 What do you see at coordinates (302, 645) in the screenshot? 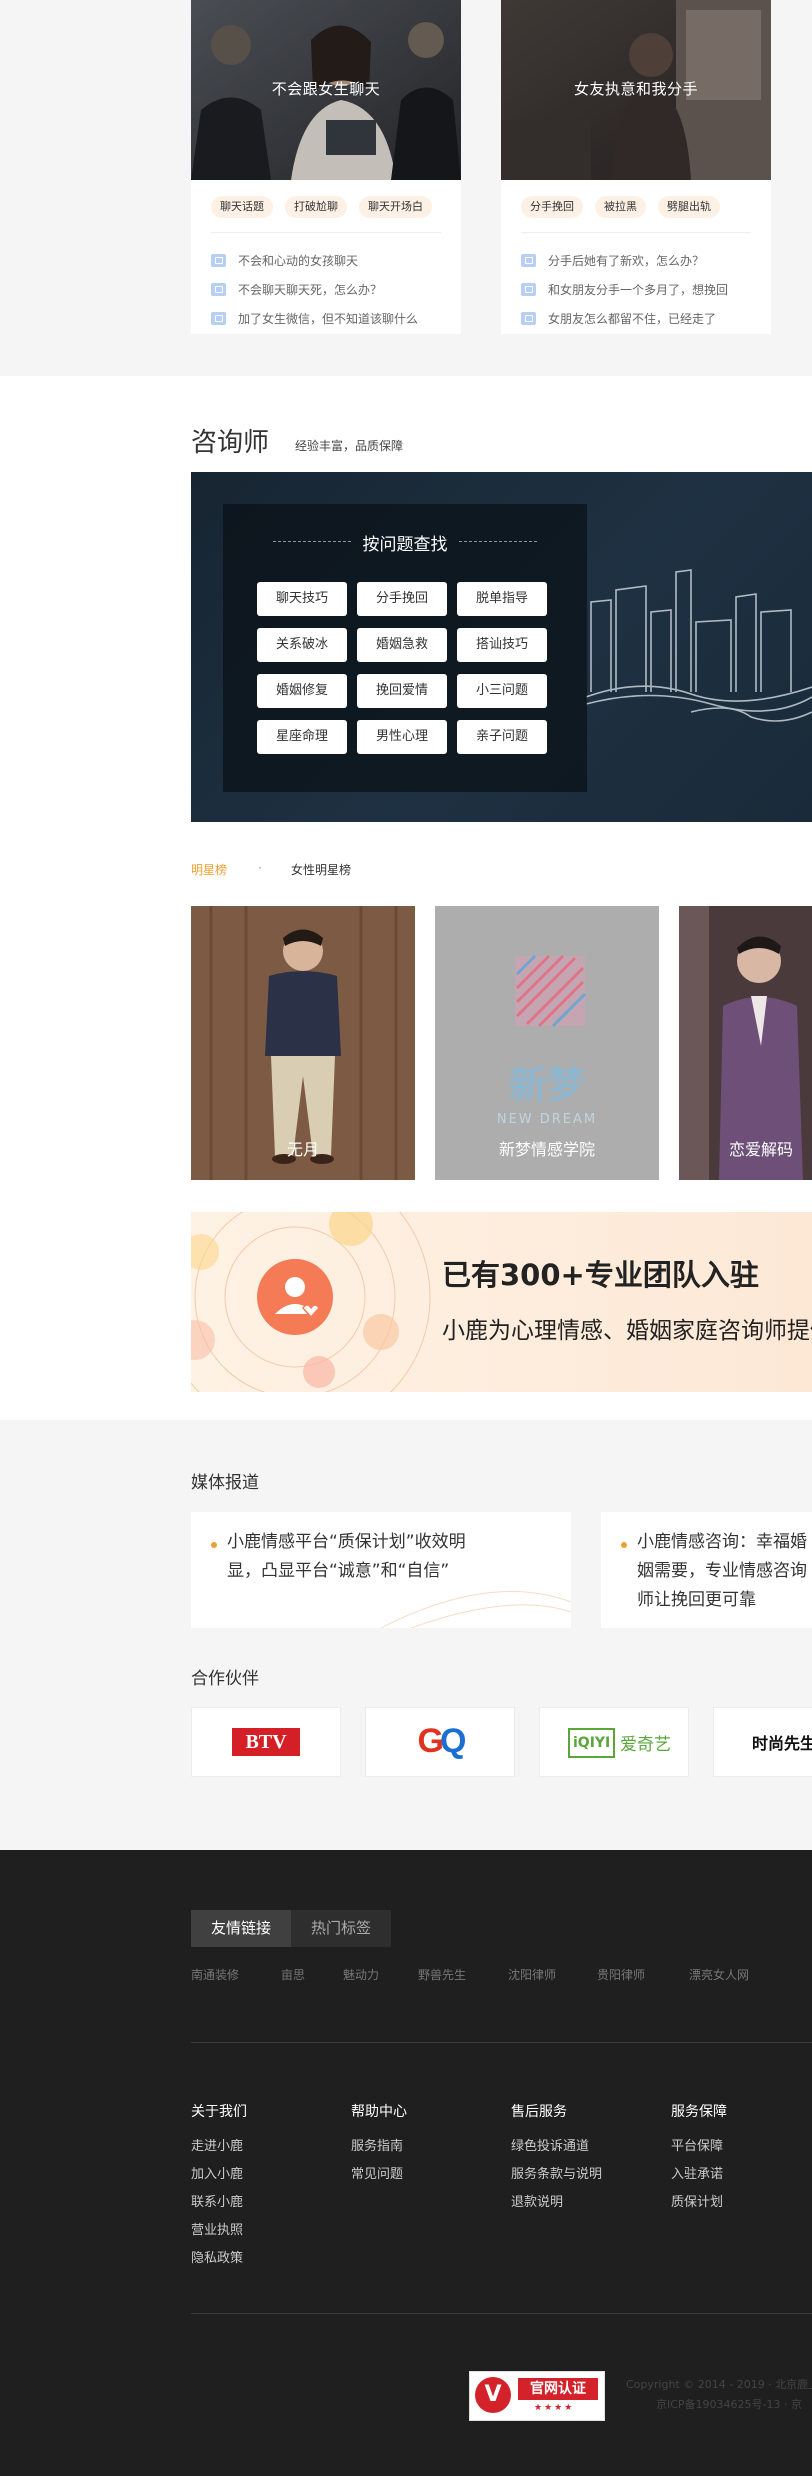
I see `problem-button: 关系破冰` at bounding box center [302, 645].